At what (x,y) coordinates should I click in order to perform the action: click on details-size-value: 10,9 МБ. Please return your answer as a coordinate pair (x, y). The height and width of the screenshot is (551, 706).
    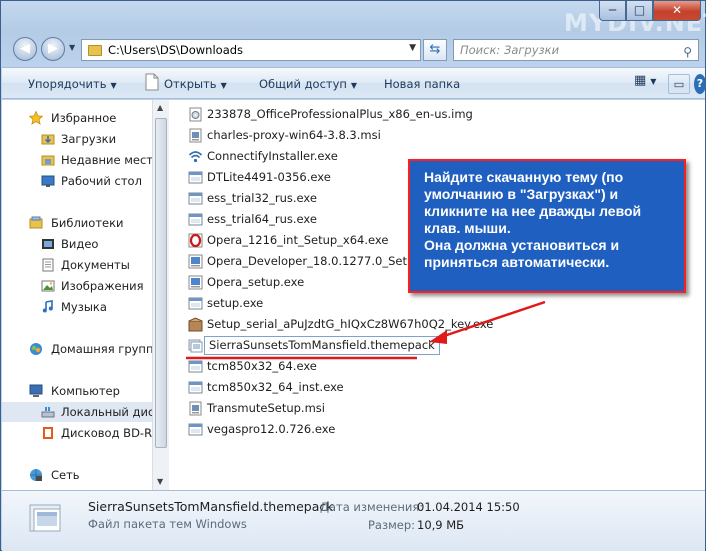
    Looking at the image, I should click on (441, 525).